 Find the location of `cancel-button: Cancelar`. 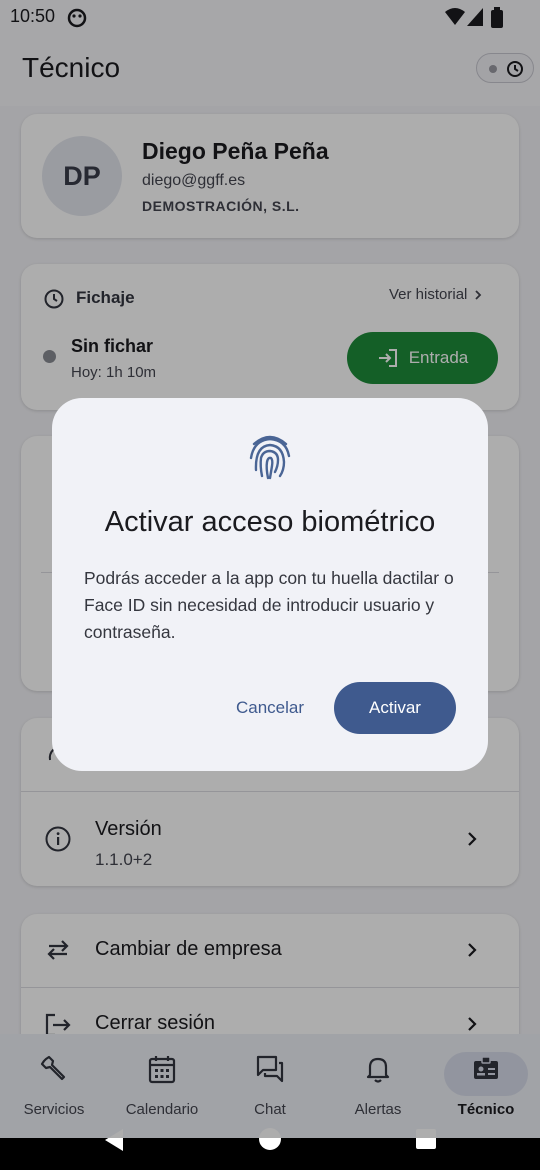

cancel-button: Cancelar is located at coordinates (270, 708).